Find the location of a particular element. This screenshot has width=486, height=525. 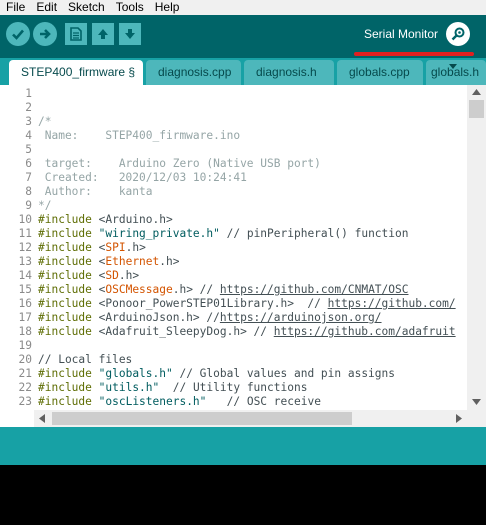

menu-edit: Edit is located at coordinates (46, 7).